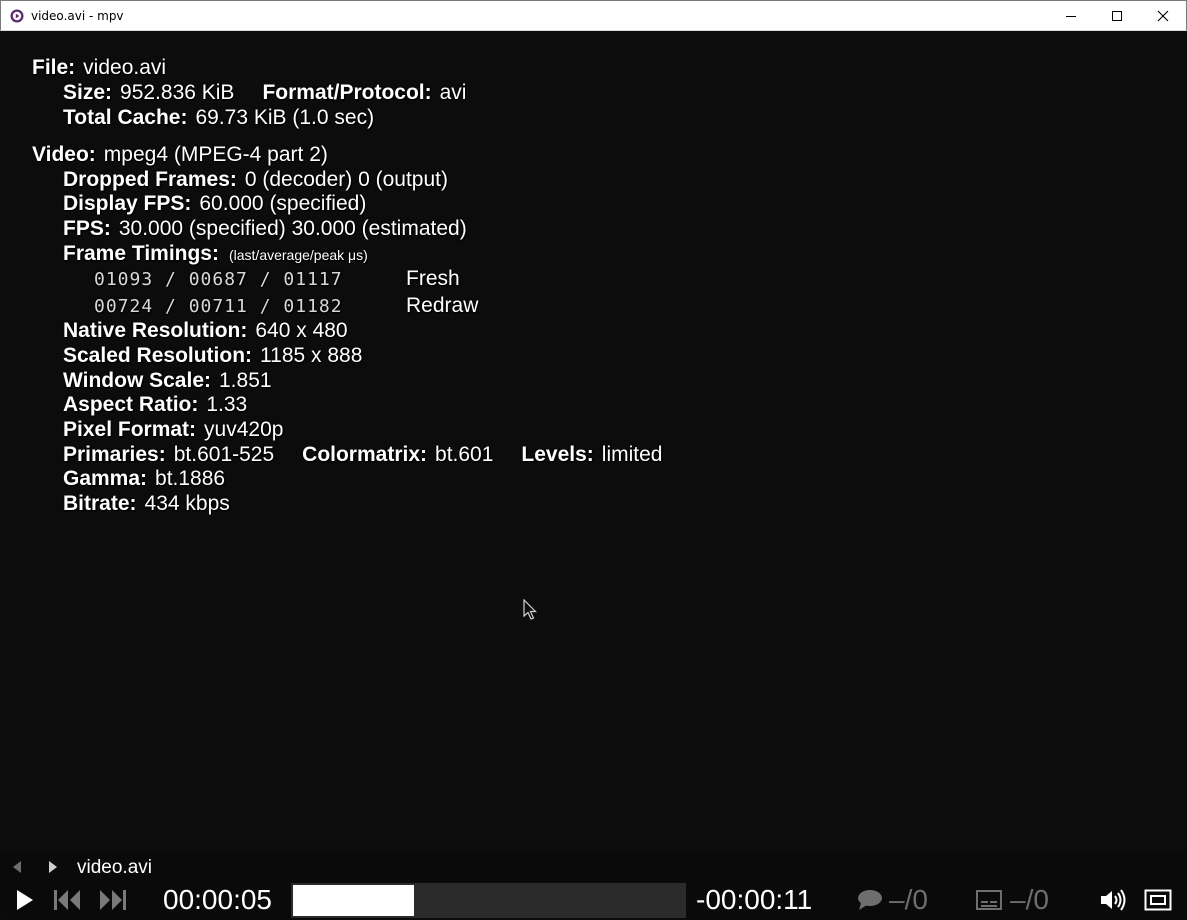 Image resolution: width=1187 pixels, height=920 pixels. Describe the element at coordinates (125, 117) in the screenshot. I see `cache-key: Total Cache:` at that location.